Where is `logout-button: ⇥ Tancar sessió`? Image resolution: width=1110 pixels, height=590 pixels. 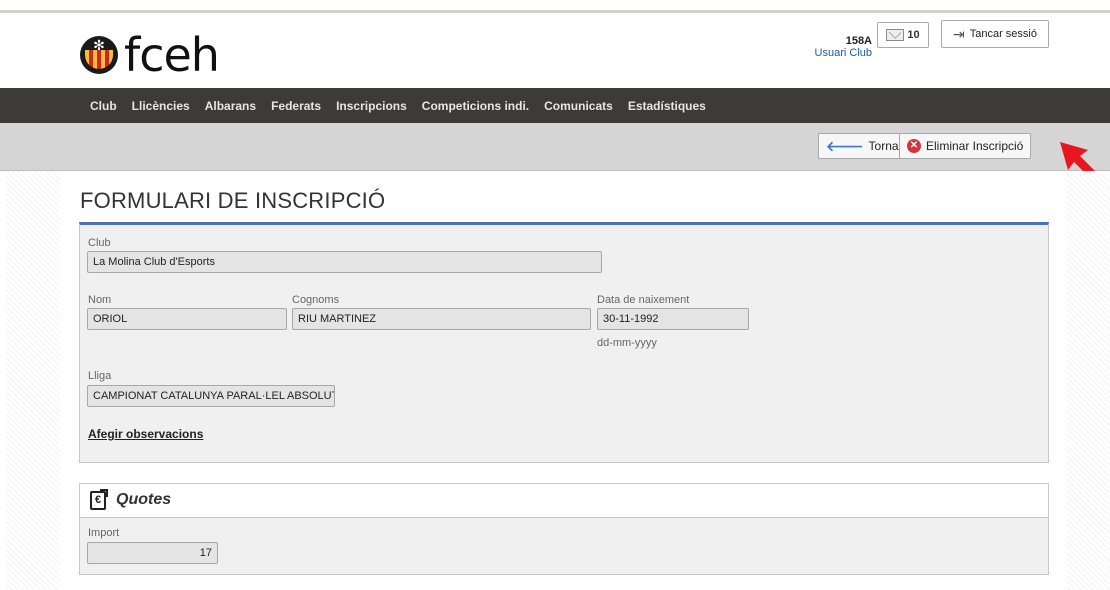 logout-button: ⇥ Tancar sessió is located at coordinates (995, 34).